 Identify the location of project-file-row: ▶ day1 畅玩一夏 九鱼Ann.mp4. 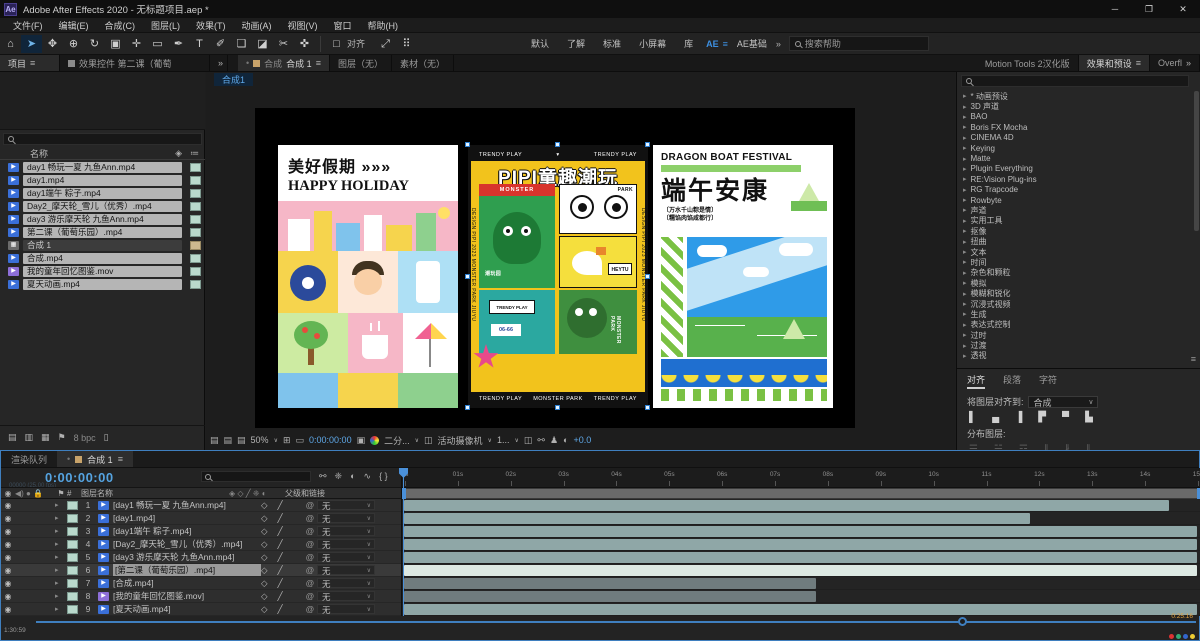
(102, 167).